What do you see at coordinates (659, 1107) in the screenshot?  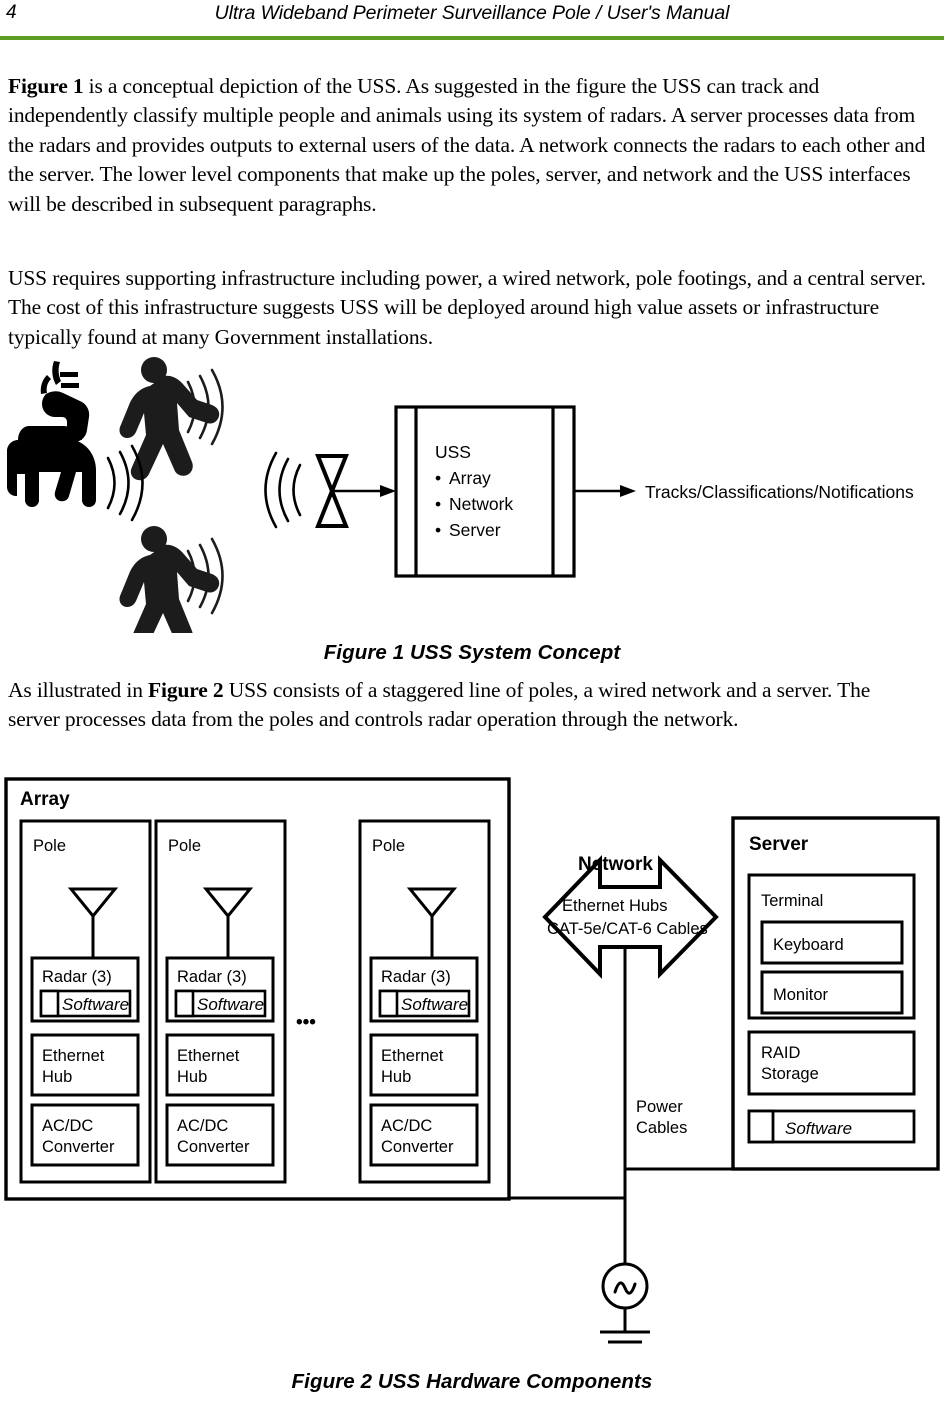 I see `power-cables-label-line1: Power` at bounding box center [659, 1107].